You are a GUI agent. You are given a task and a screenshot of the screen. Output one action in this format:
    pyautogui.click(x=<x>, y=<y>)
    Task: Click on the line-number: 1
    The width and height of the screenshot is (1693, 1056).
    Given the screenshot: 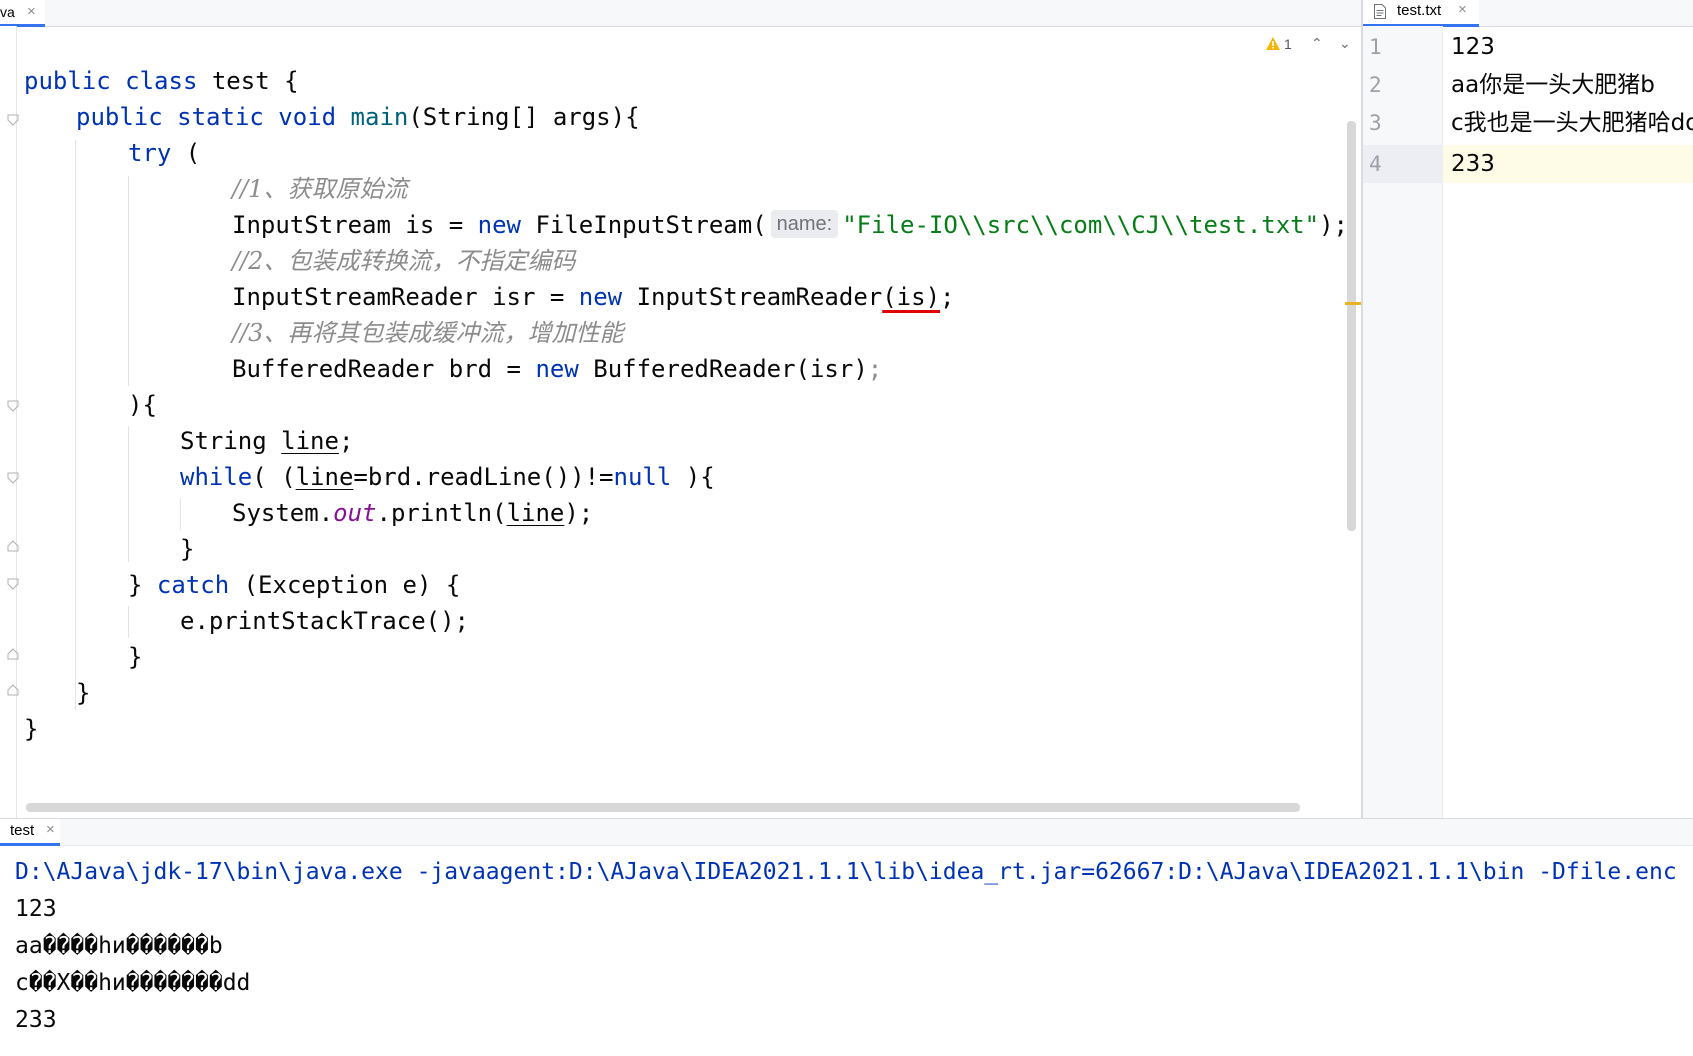 What is the action you would take?
    pyautogui.click(x=1375, y=47)
    